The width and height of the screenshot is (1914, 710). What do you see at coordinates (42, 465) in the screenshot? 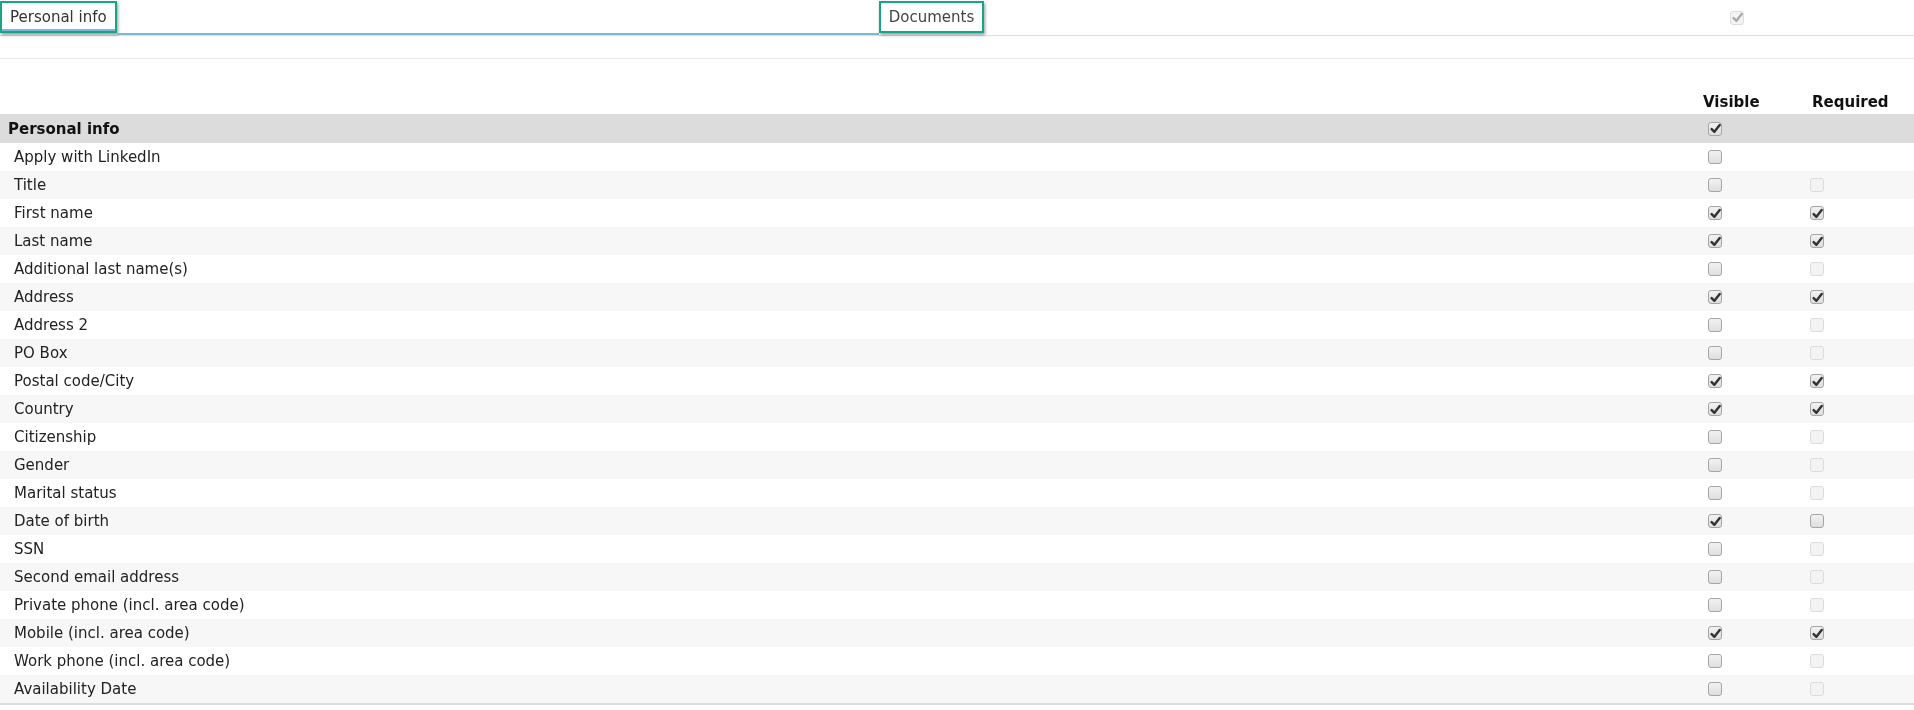
I see `field-label: Gender` at bounding box center [42, 465].